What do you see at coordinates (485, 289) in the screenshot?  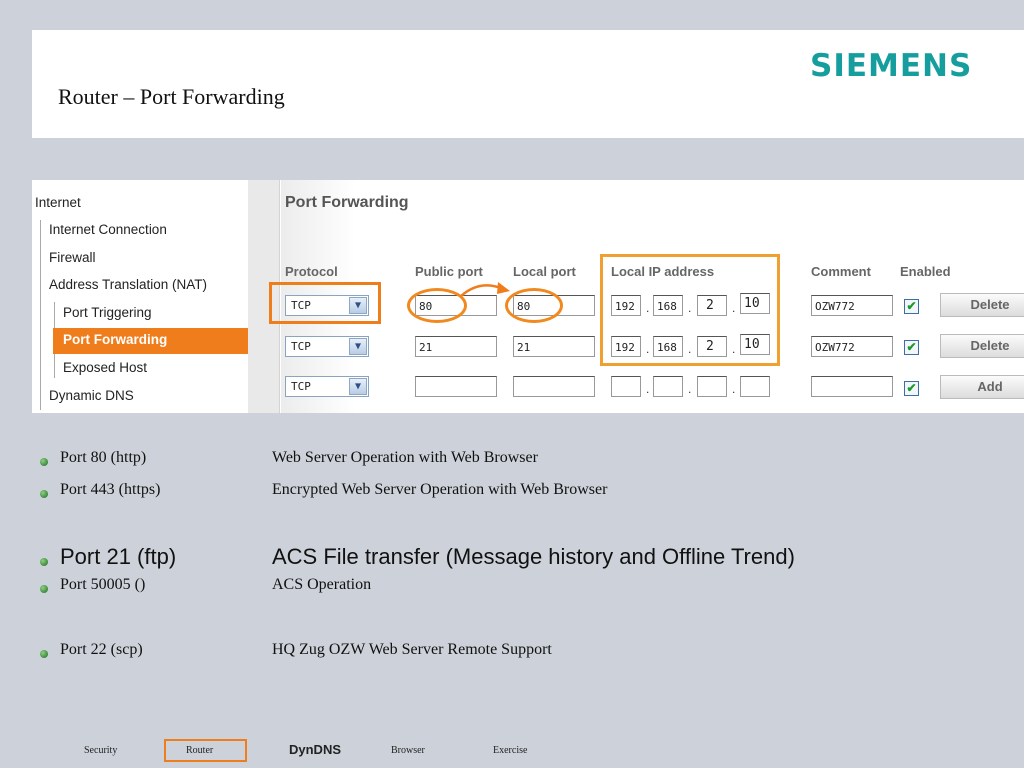 I see `arrow-icon` at bounding box center [485, 289].